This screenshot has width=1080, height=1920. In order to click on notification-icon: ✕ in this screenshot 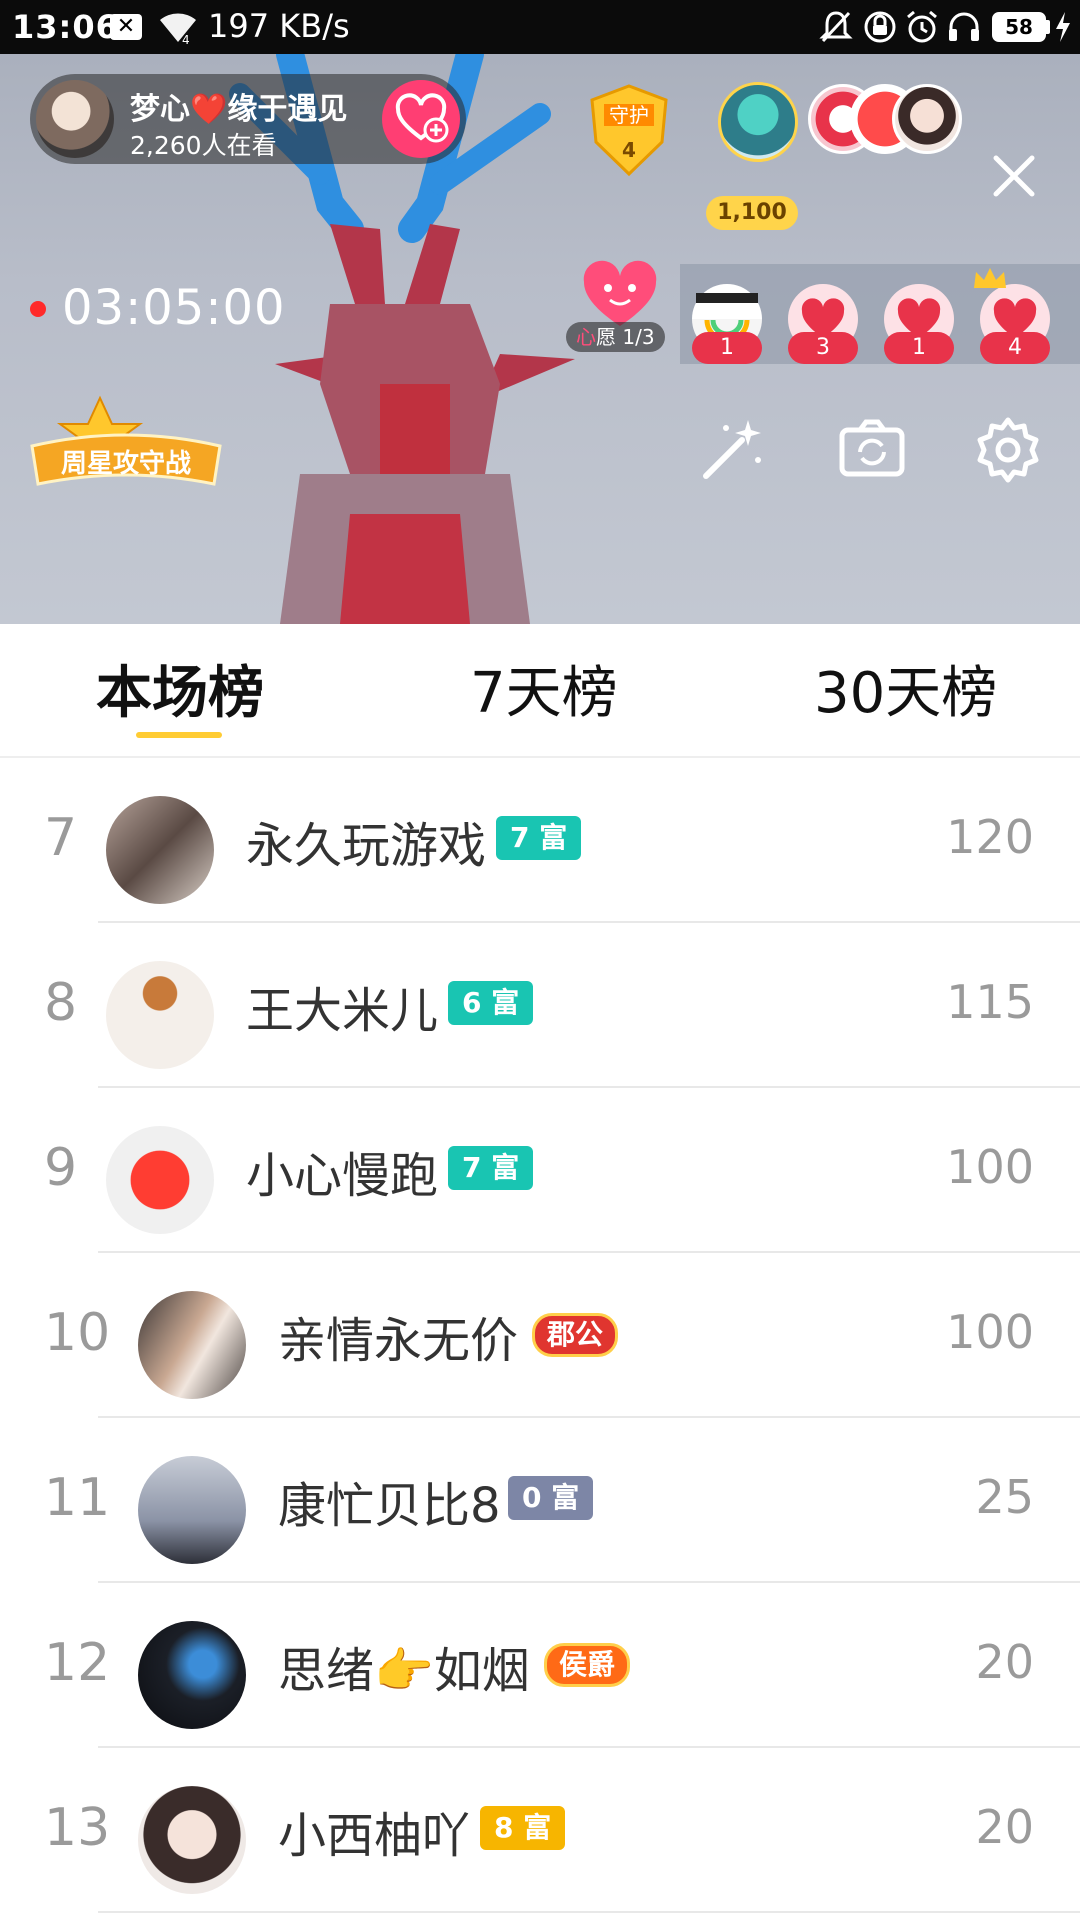, I will do `click(126, 27)`.